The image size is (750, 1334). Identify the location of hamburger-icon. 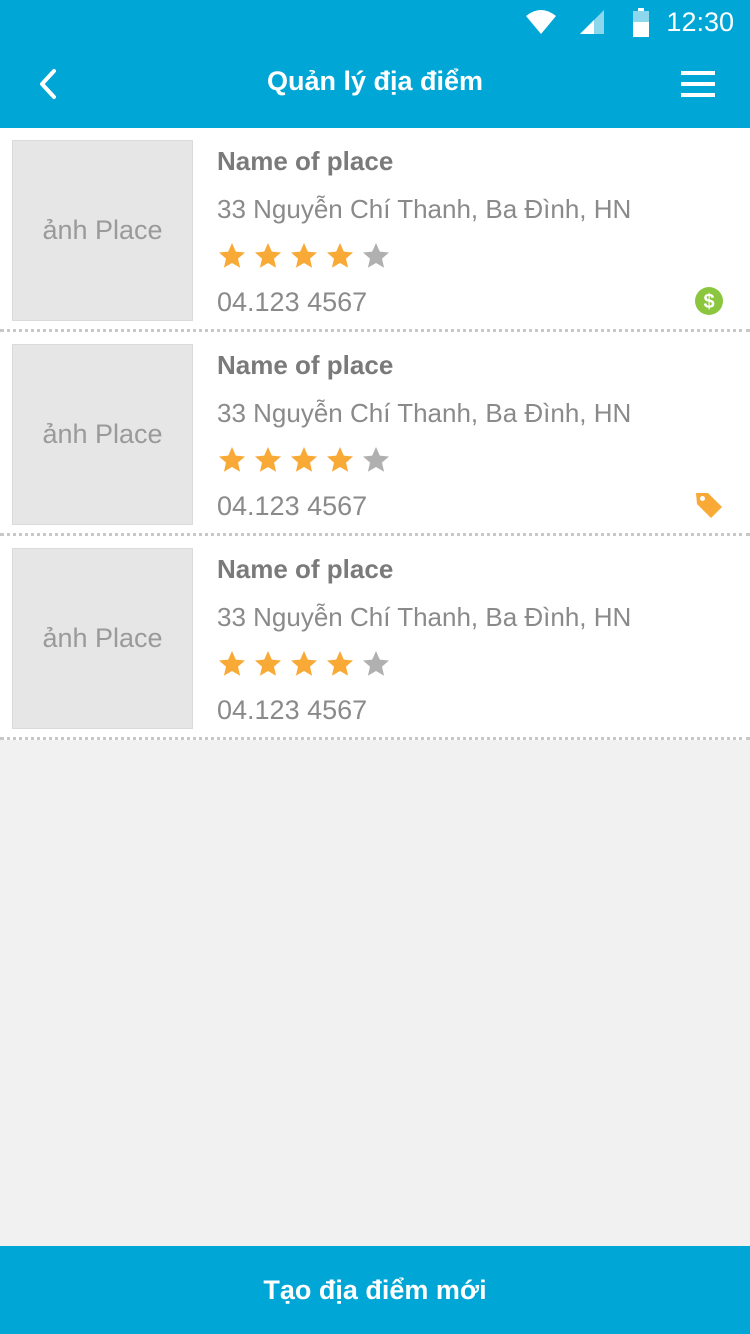
(698, 84).